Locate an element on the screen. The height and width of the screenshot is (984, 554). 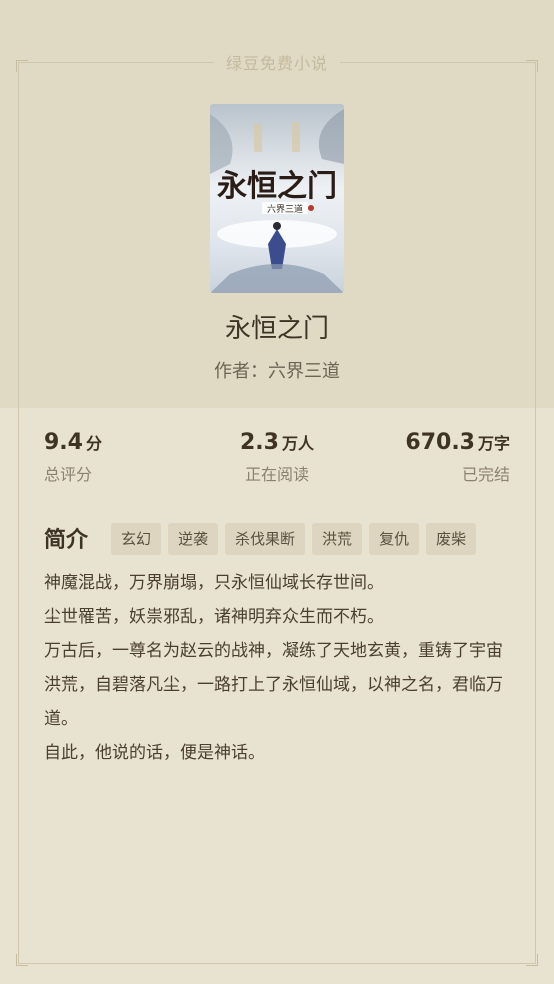
stat-unit: 分 is located at coordinates (93, 443).